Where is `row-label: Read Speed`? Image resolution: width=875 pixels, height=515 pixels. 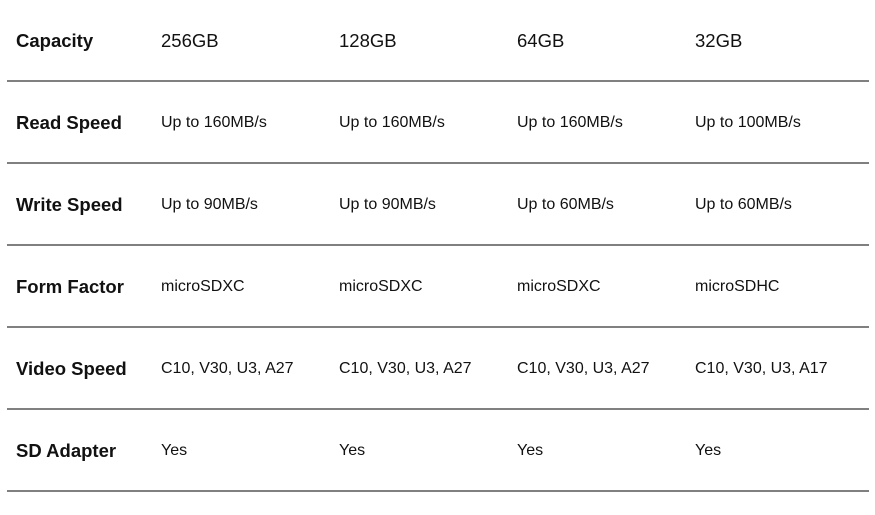
row-label: Read Speed is located at coordinates (69, 122).